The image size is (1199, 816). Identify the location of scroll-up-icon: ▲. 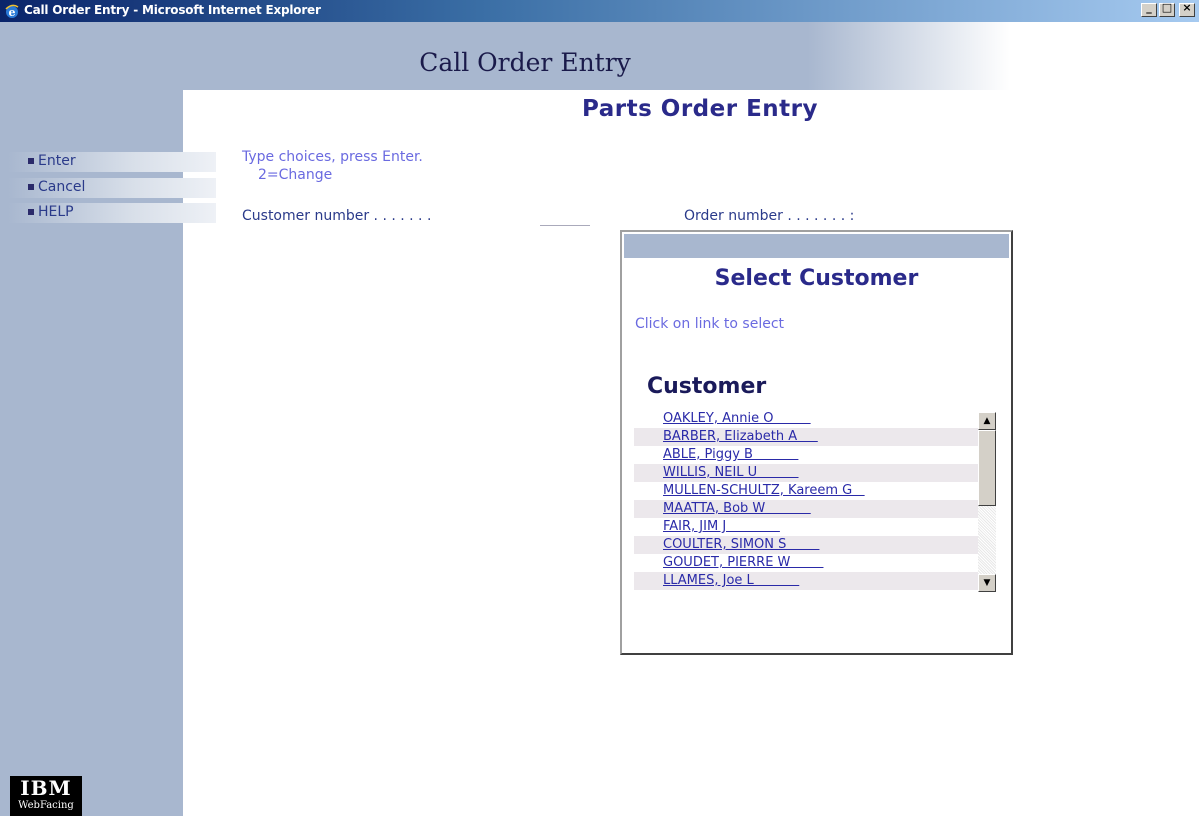
(987, 421).